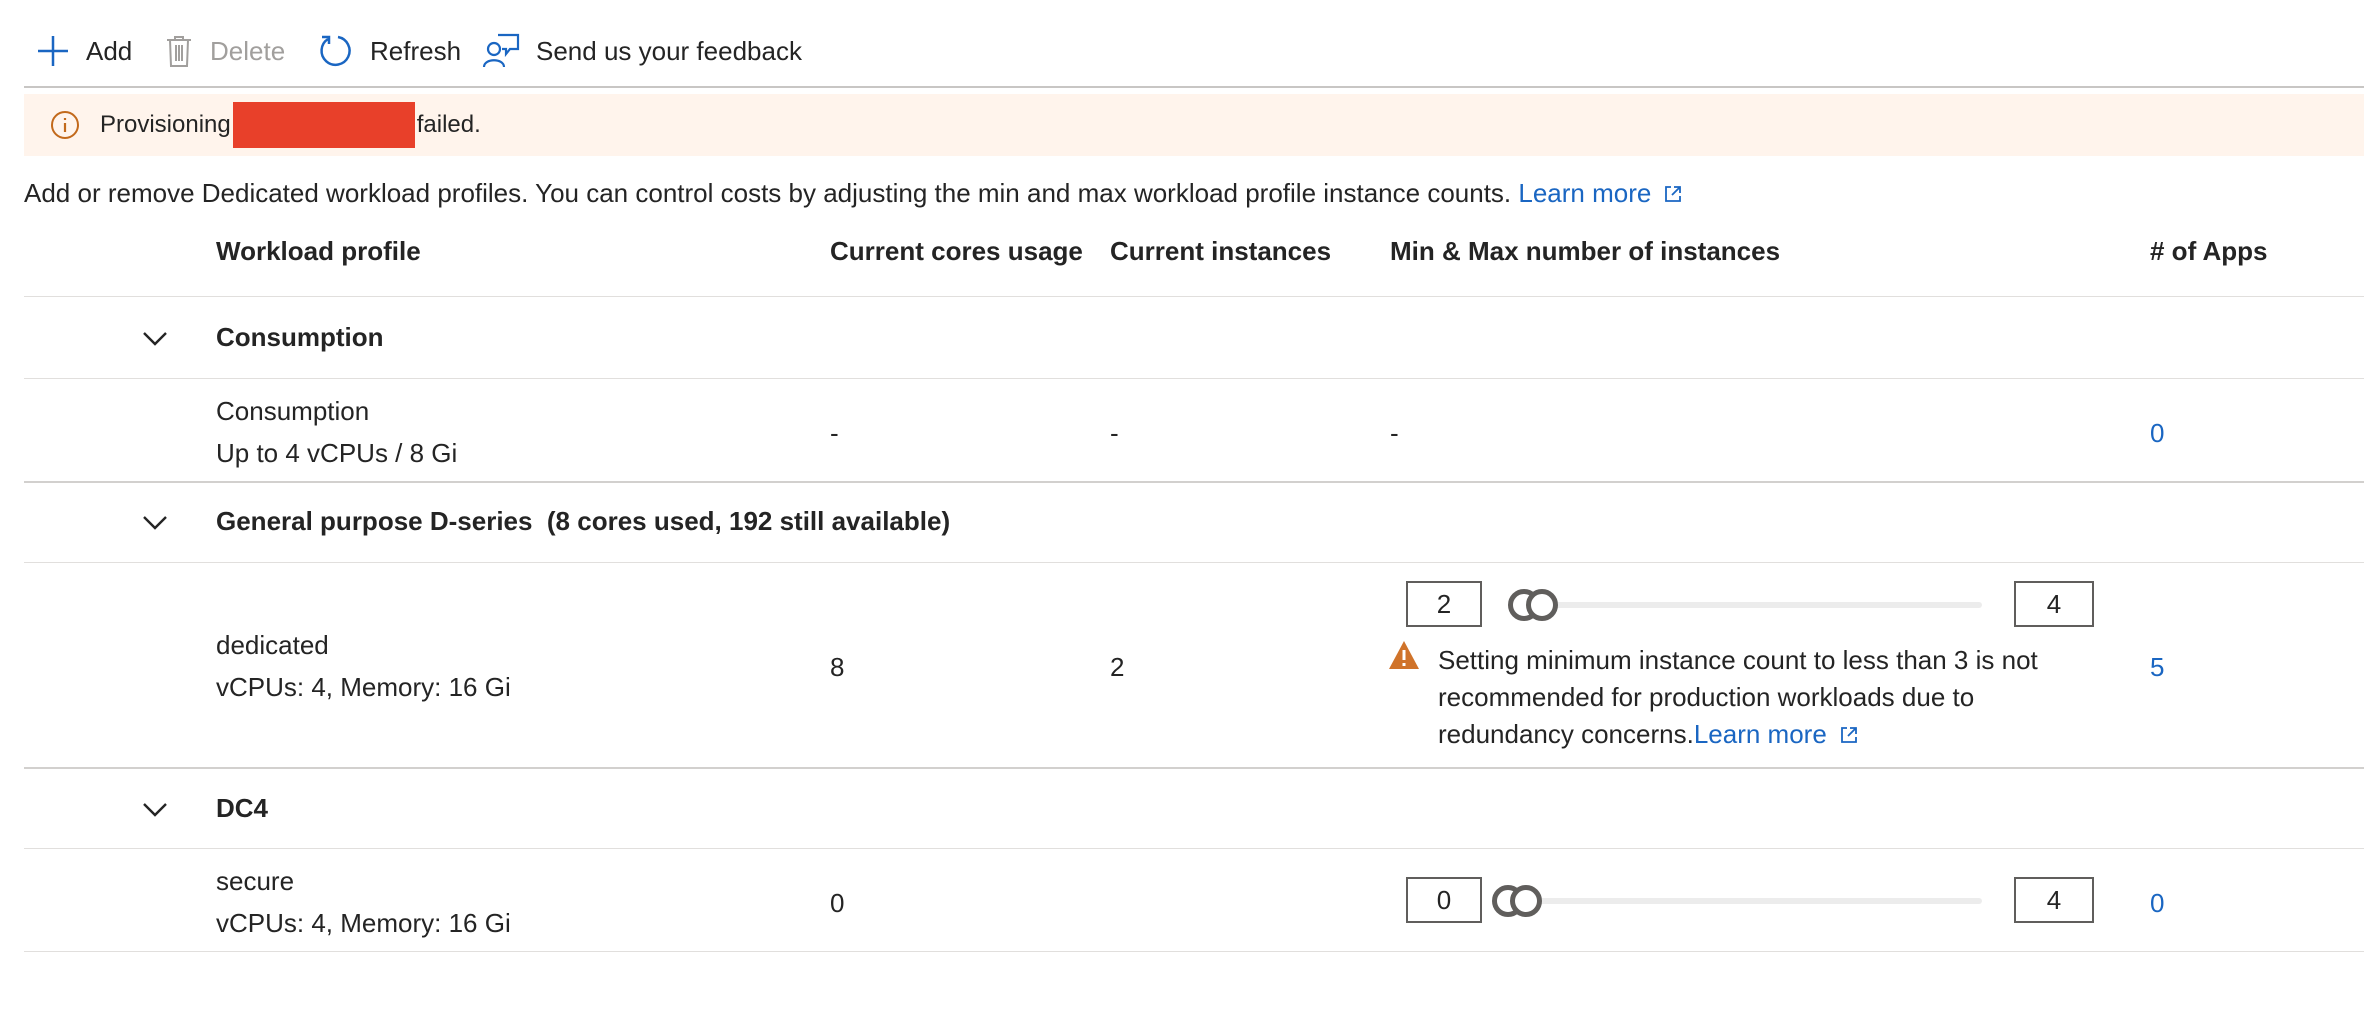 The image size is (2364, 1014). Describe the element at coordinates (837, 667) in the screenshot. I see `cores-usage-cell: 8` at that location.